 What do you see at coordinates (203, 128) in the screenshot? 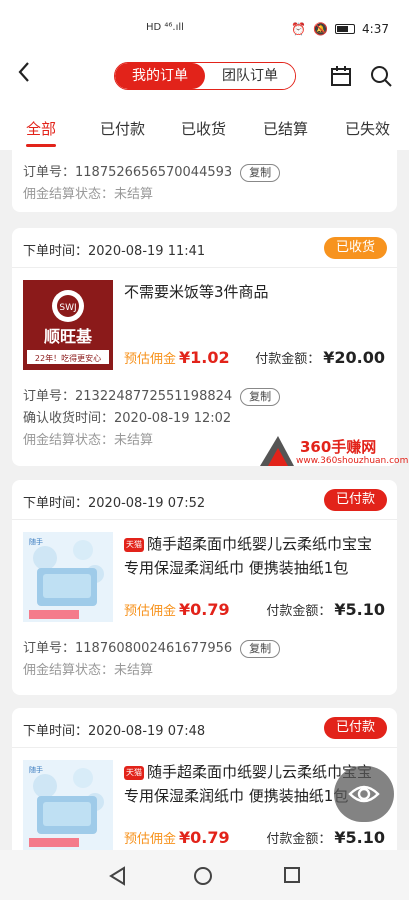
I see `tab-received: 已收货` at bounding box center [203, 128].